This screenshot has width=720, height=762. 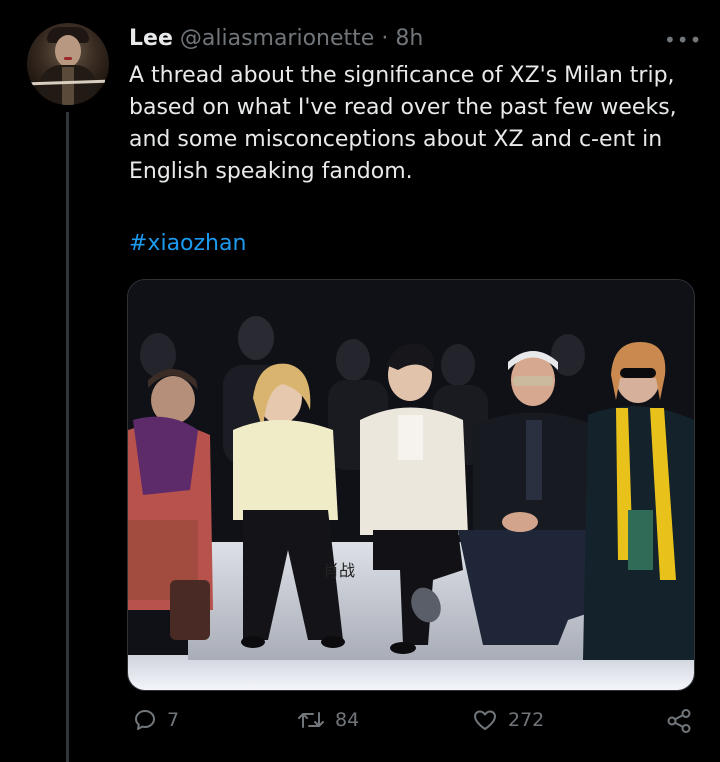 What do you see at coordinates (187, 244) in the screenshot?
I see `hashtag-link: #xiaozhan` at bounding box center [187, 244].